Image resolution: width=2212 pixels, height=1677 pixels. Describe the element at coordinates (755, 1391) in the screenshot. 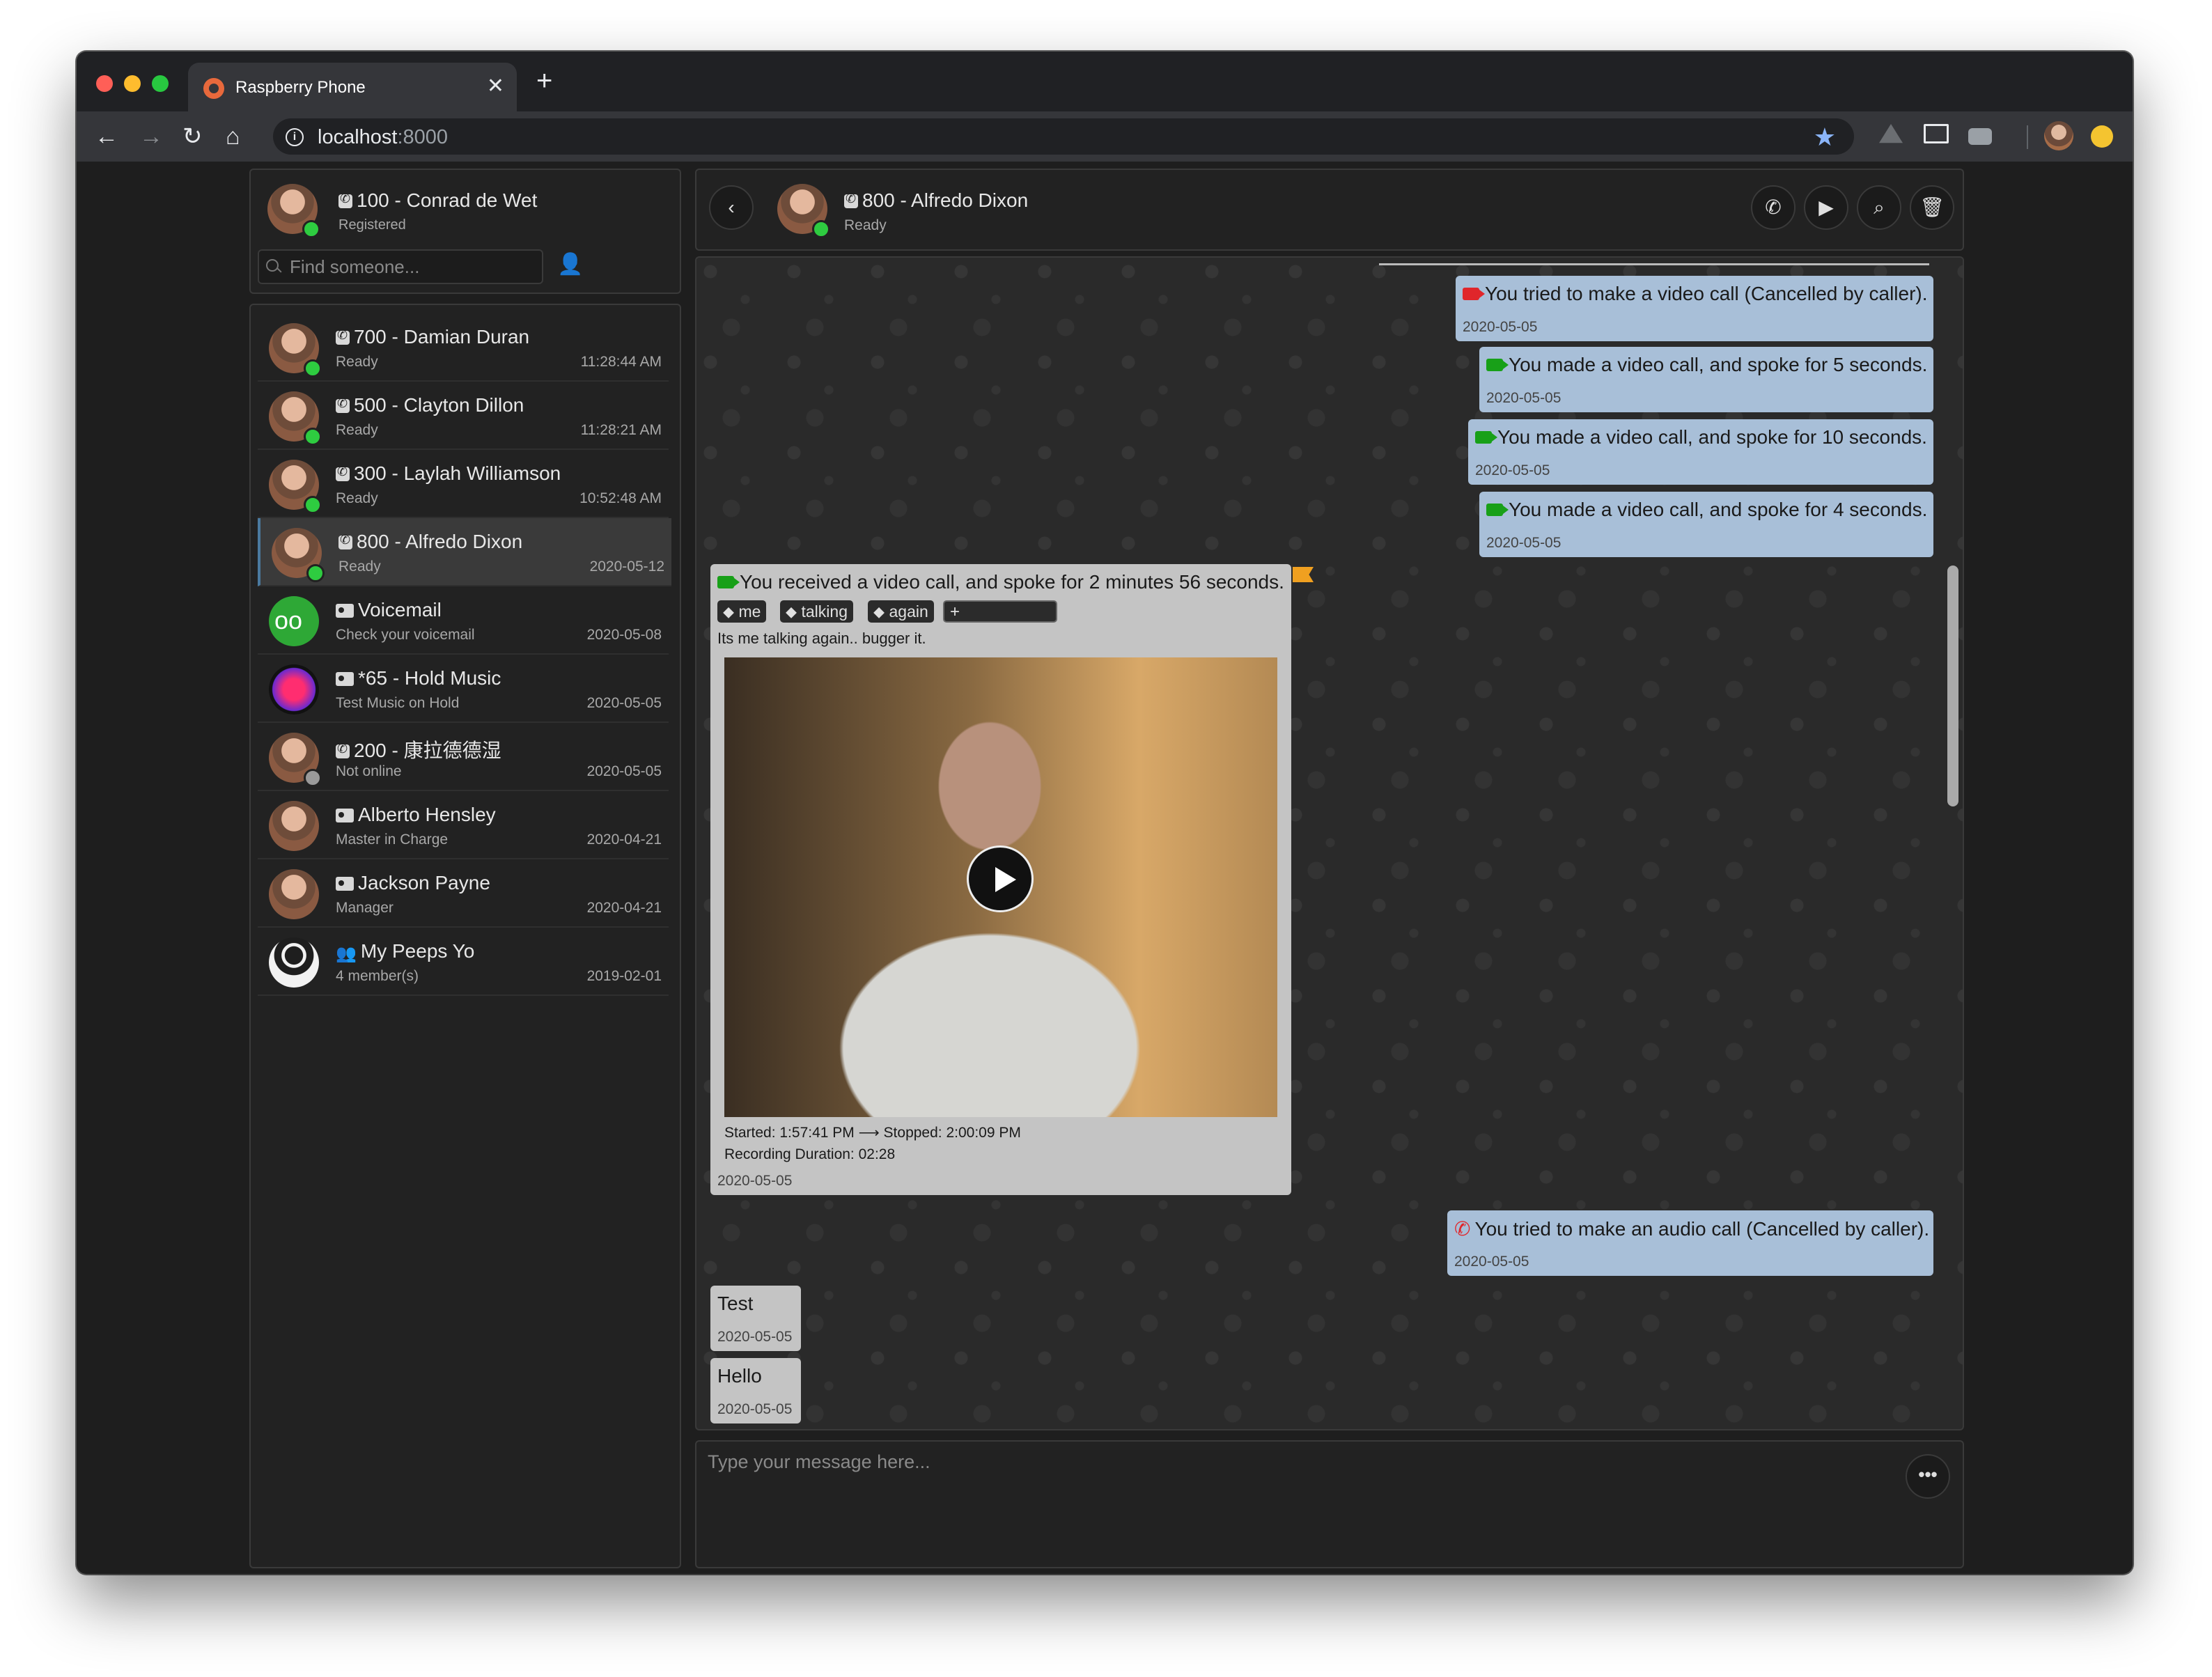

I see `message-bubble-incoming: Hello 2020-05-05` at that location.